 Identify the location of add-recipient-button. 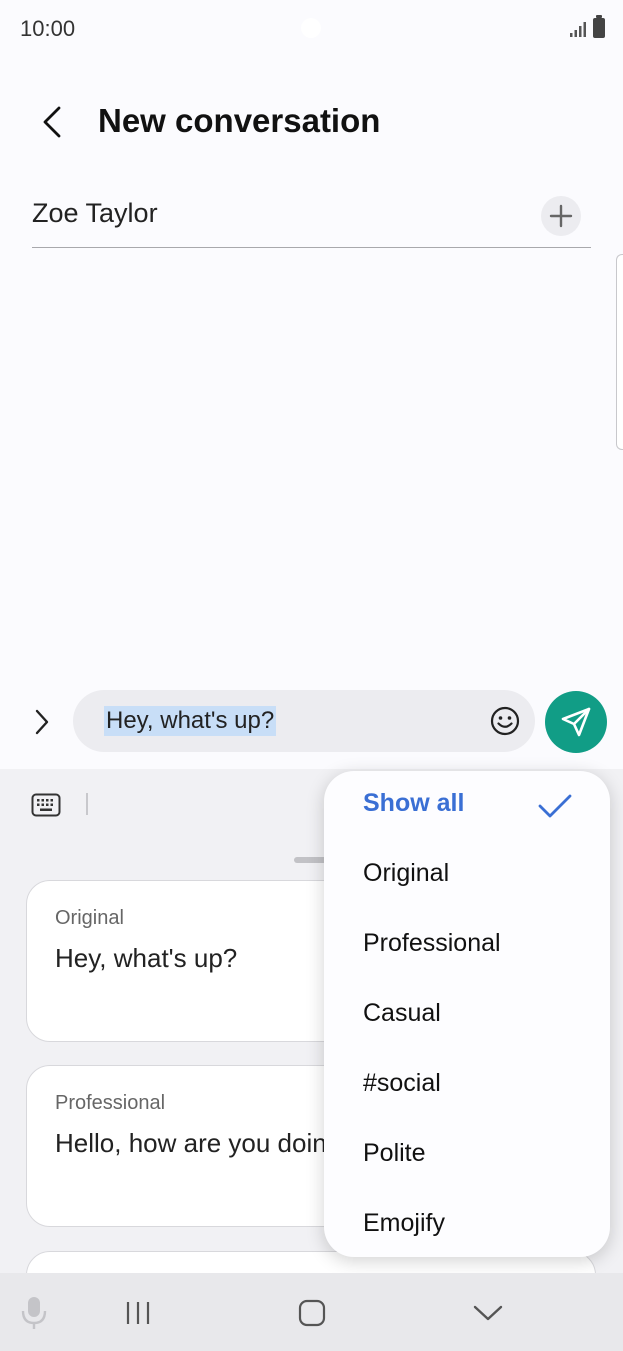
(561, 216).